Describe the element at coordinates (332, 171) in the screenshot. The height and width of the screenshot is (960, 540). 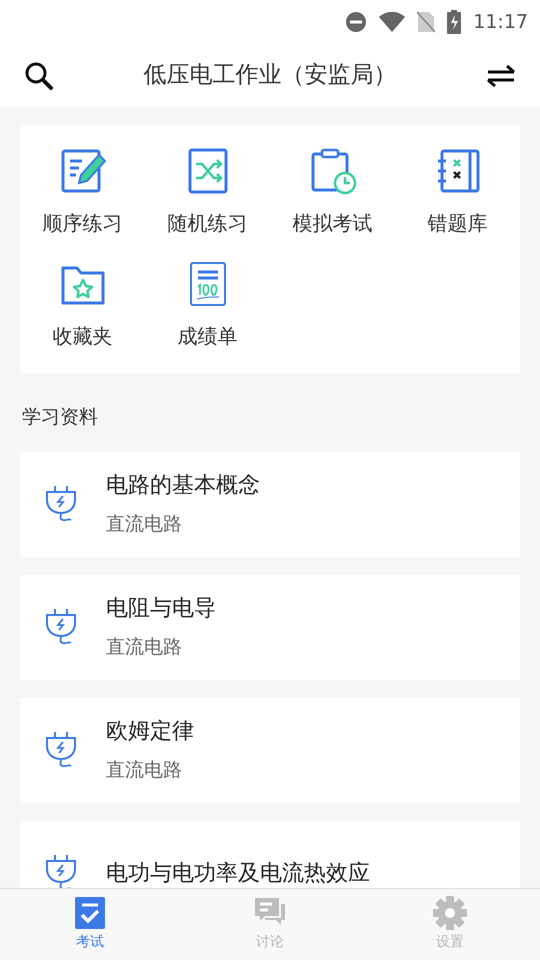
I see `clipboard-clock-icon` at that location.